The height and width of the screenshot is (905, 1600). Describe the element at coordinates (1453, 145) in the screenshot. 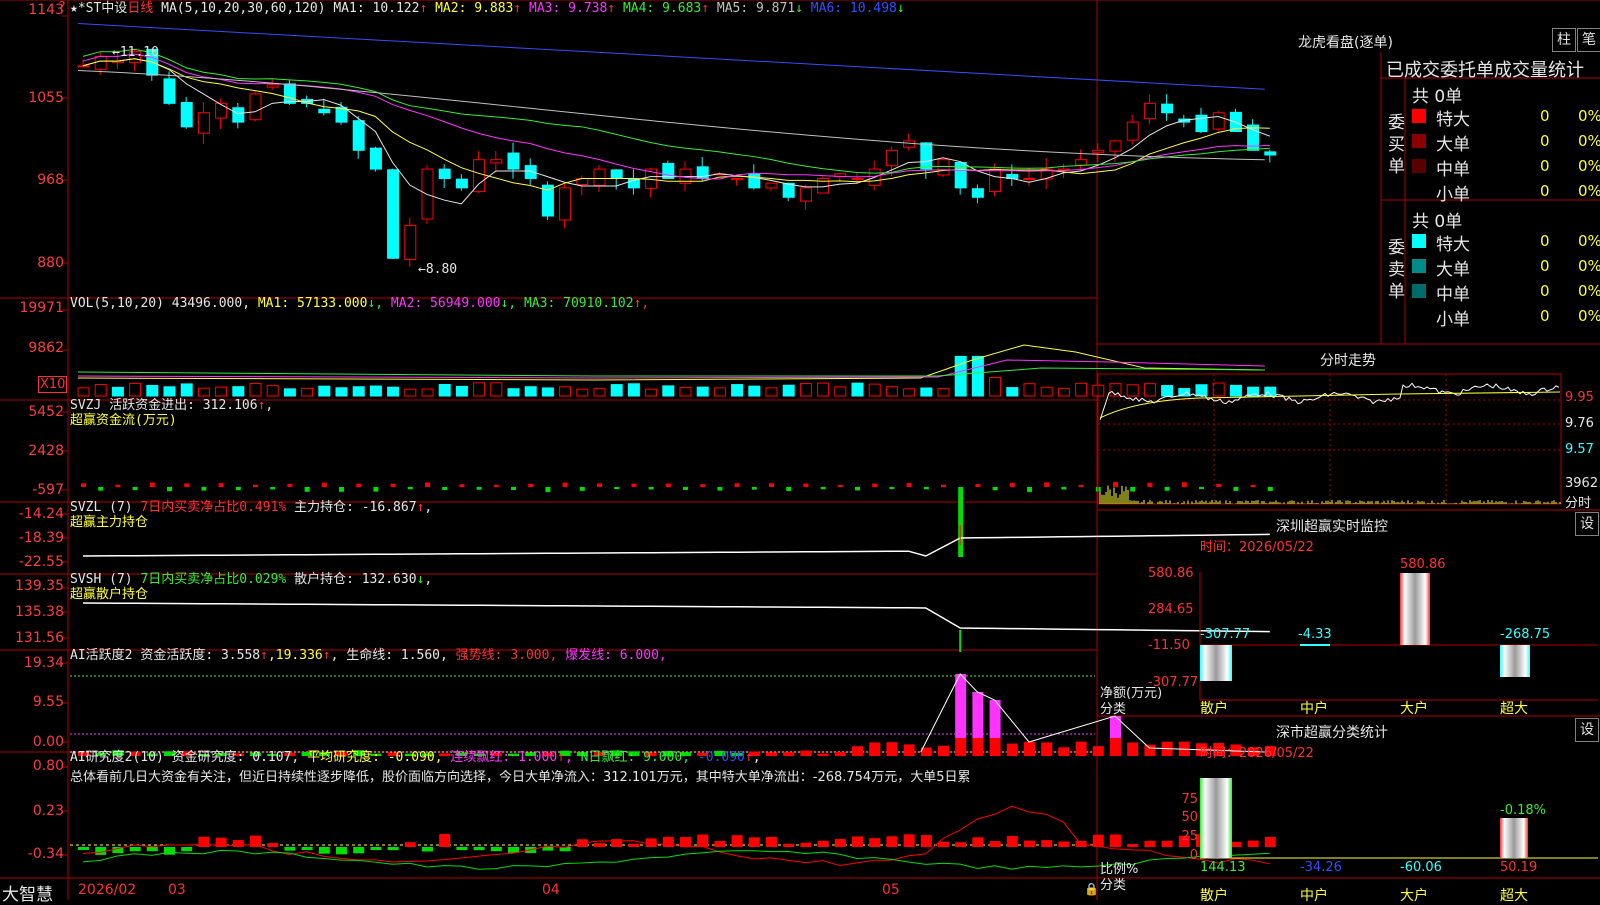

I see `order-size-label: 大单` at that location.